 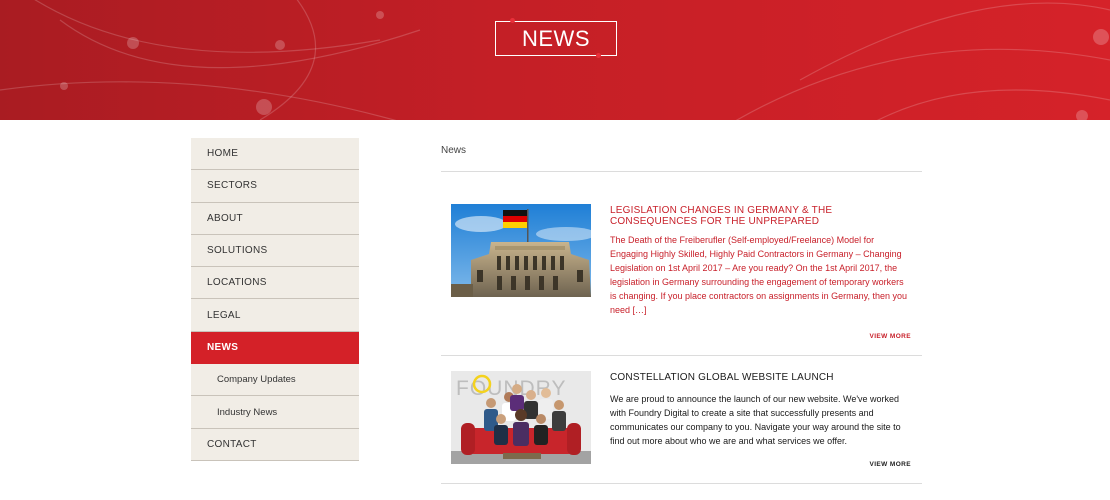 I want to click on sidebar-item-company-updates: Company Updates, so click(x=275, y=380).